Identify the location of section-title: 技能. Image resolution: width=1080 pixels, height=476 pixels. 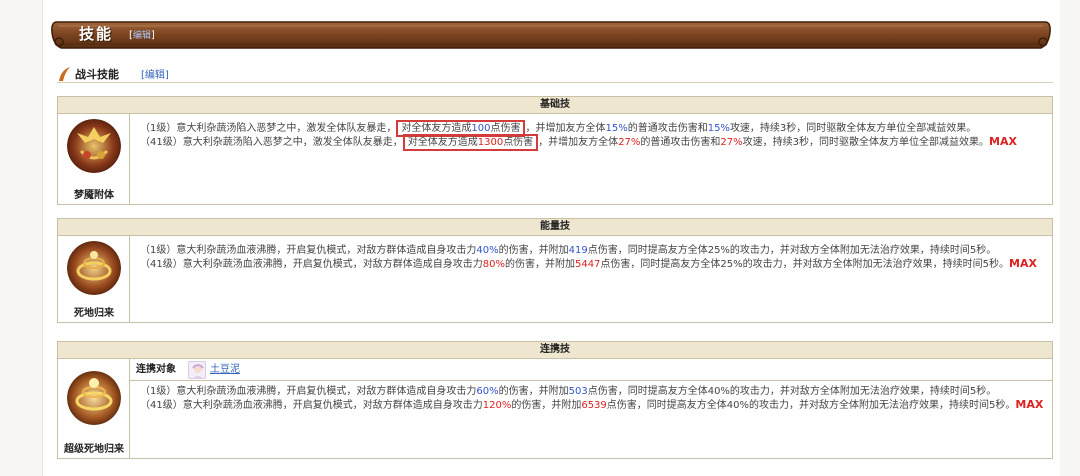
(96, 34).